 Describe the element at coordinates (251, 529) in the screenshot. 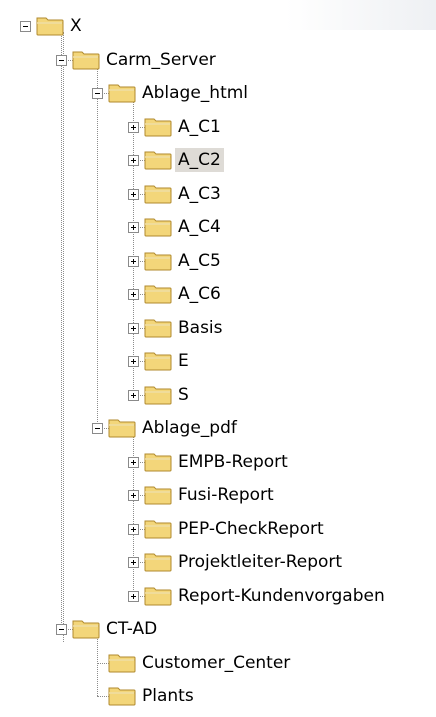

I see `tree-node-pep-checkreport: PEP-CheckReport` at that location.